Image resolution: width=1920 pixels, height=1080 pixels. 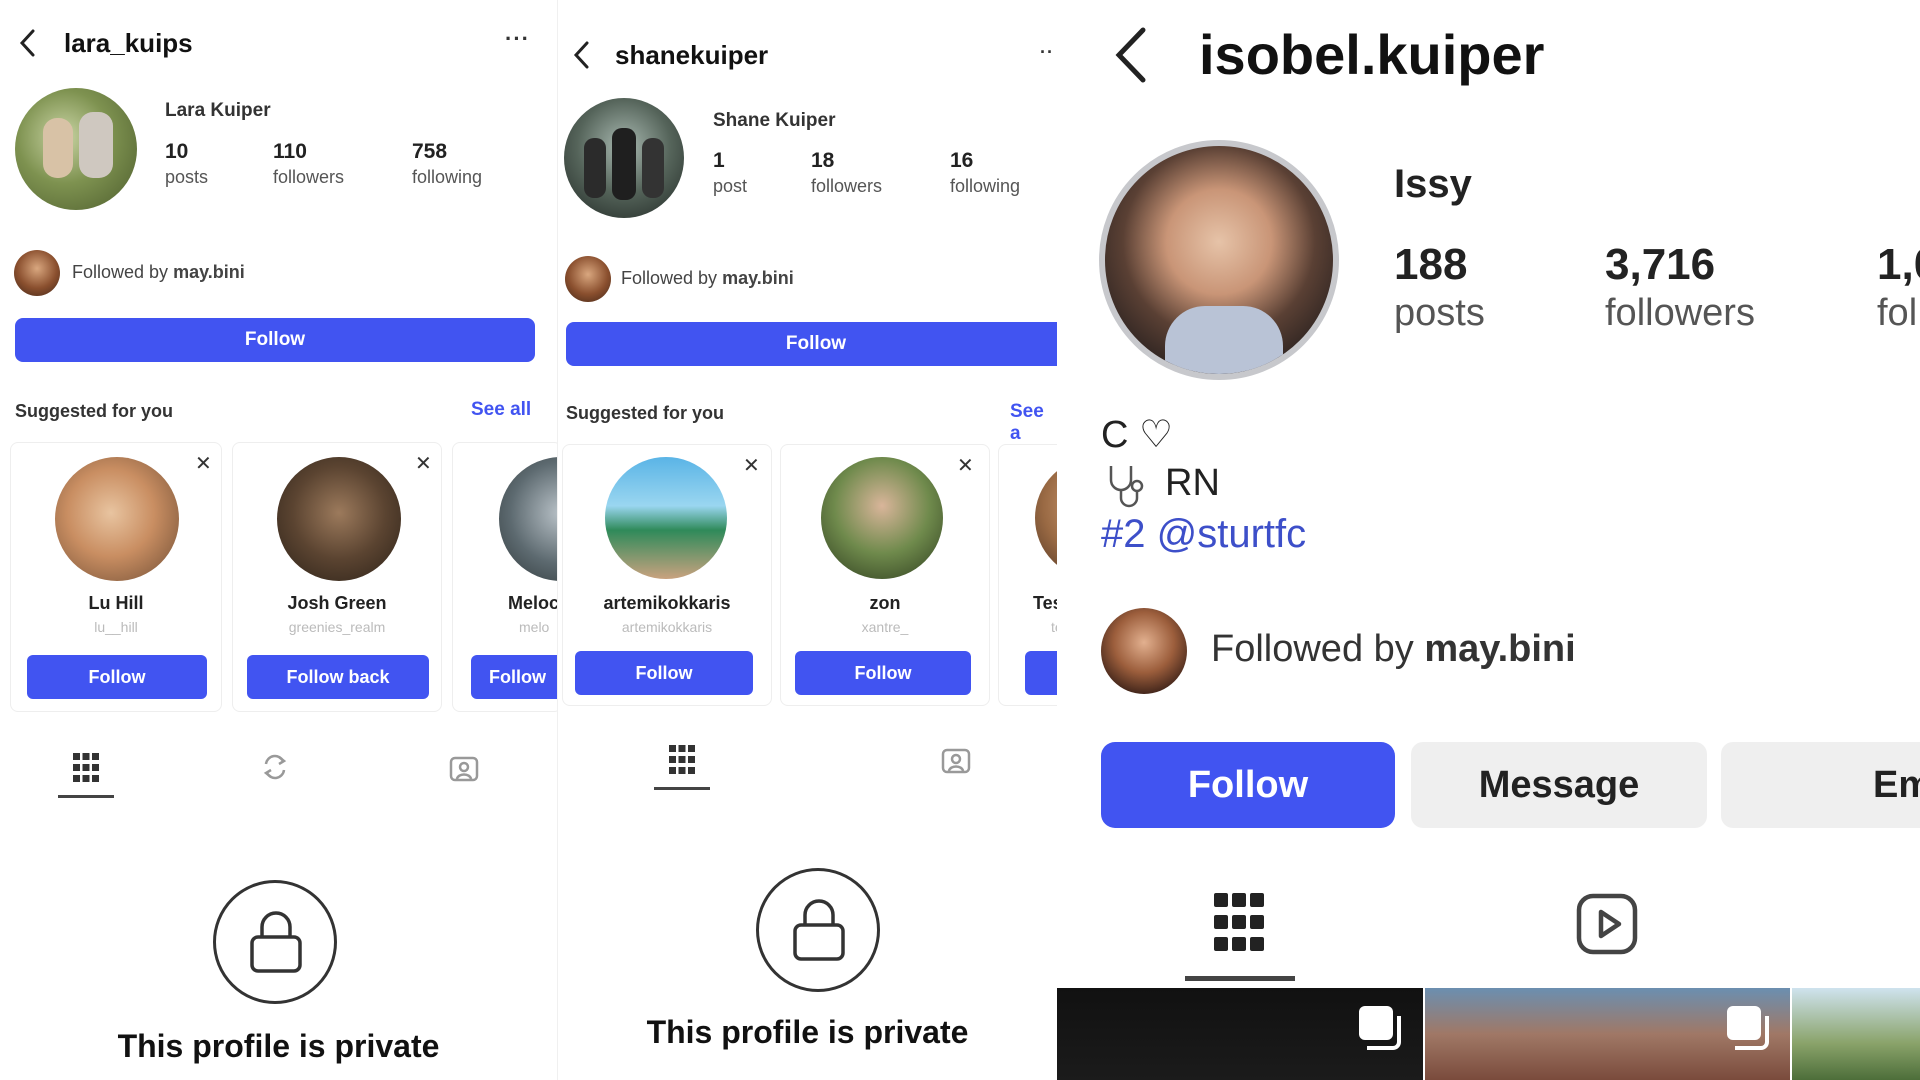 I want to click on followers-count: 110, so click(x=290, y=152).